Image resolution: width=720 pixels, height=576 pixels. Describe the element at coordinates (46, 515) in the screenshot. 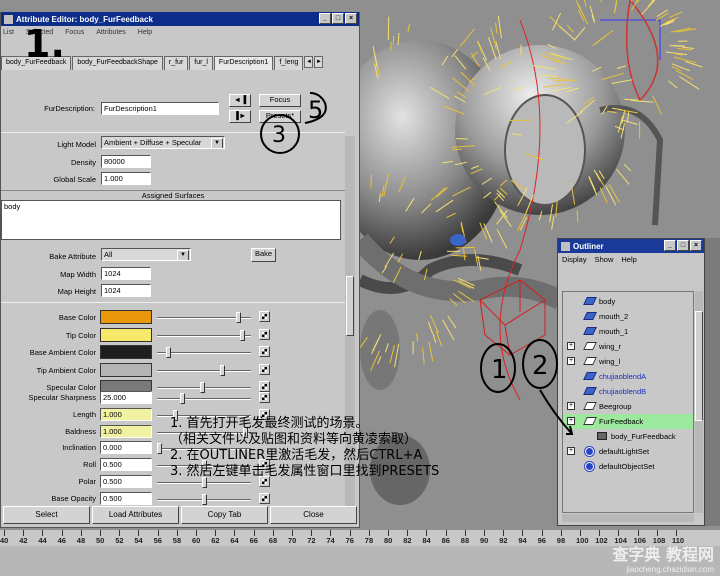

I see `select-button: Select` at that location.